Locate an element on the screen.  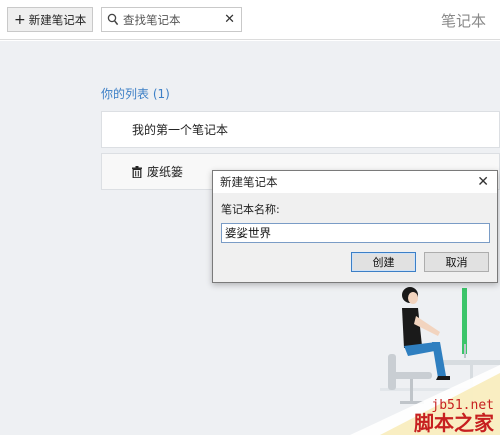
search-box: ✕ is located at coordinates (171, 19).